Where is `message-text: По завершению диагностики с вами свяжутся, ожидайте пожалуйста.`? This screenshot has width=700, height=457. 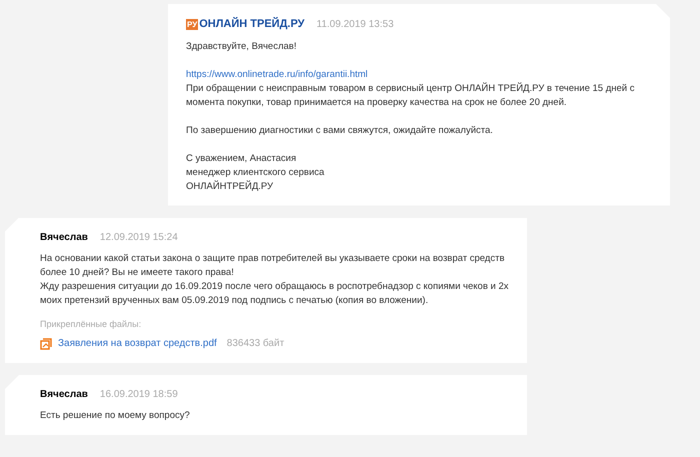 message-text: По завершению диагностики с вами свяжутся, ожидайте пожалуйста. is located at coordinates (340, 131).